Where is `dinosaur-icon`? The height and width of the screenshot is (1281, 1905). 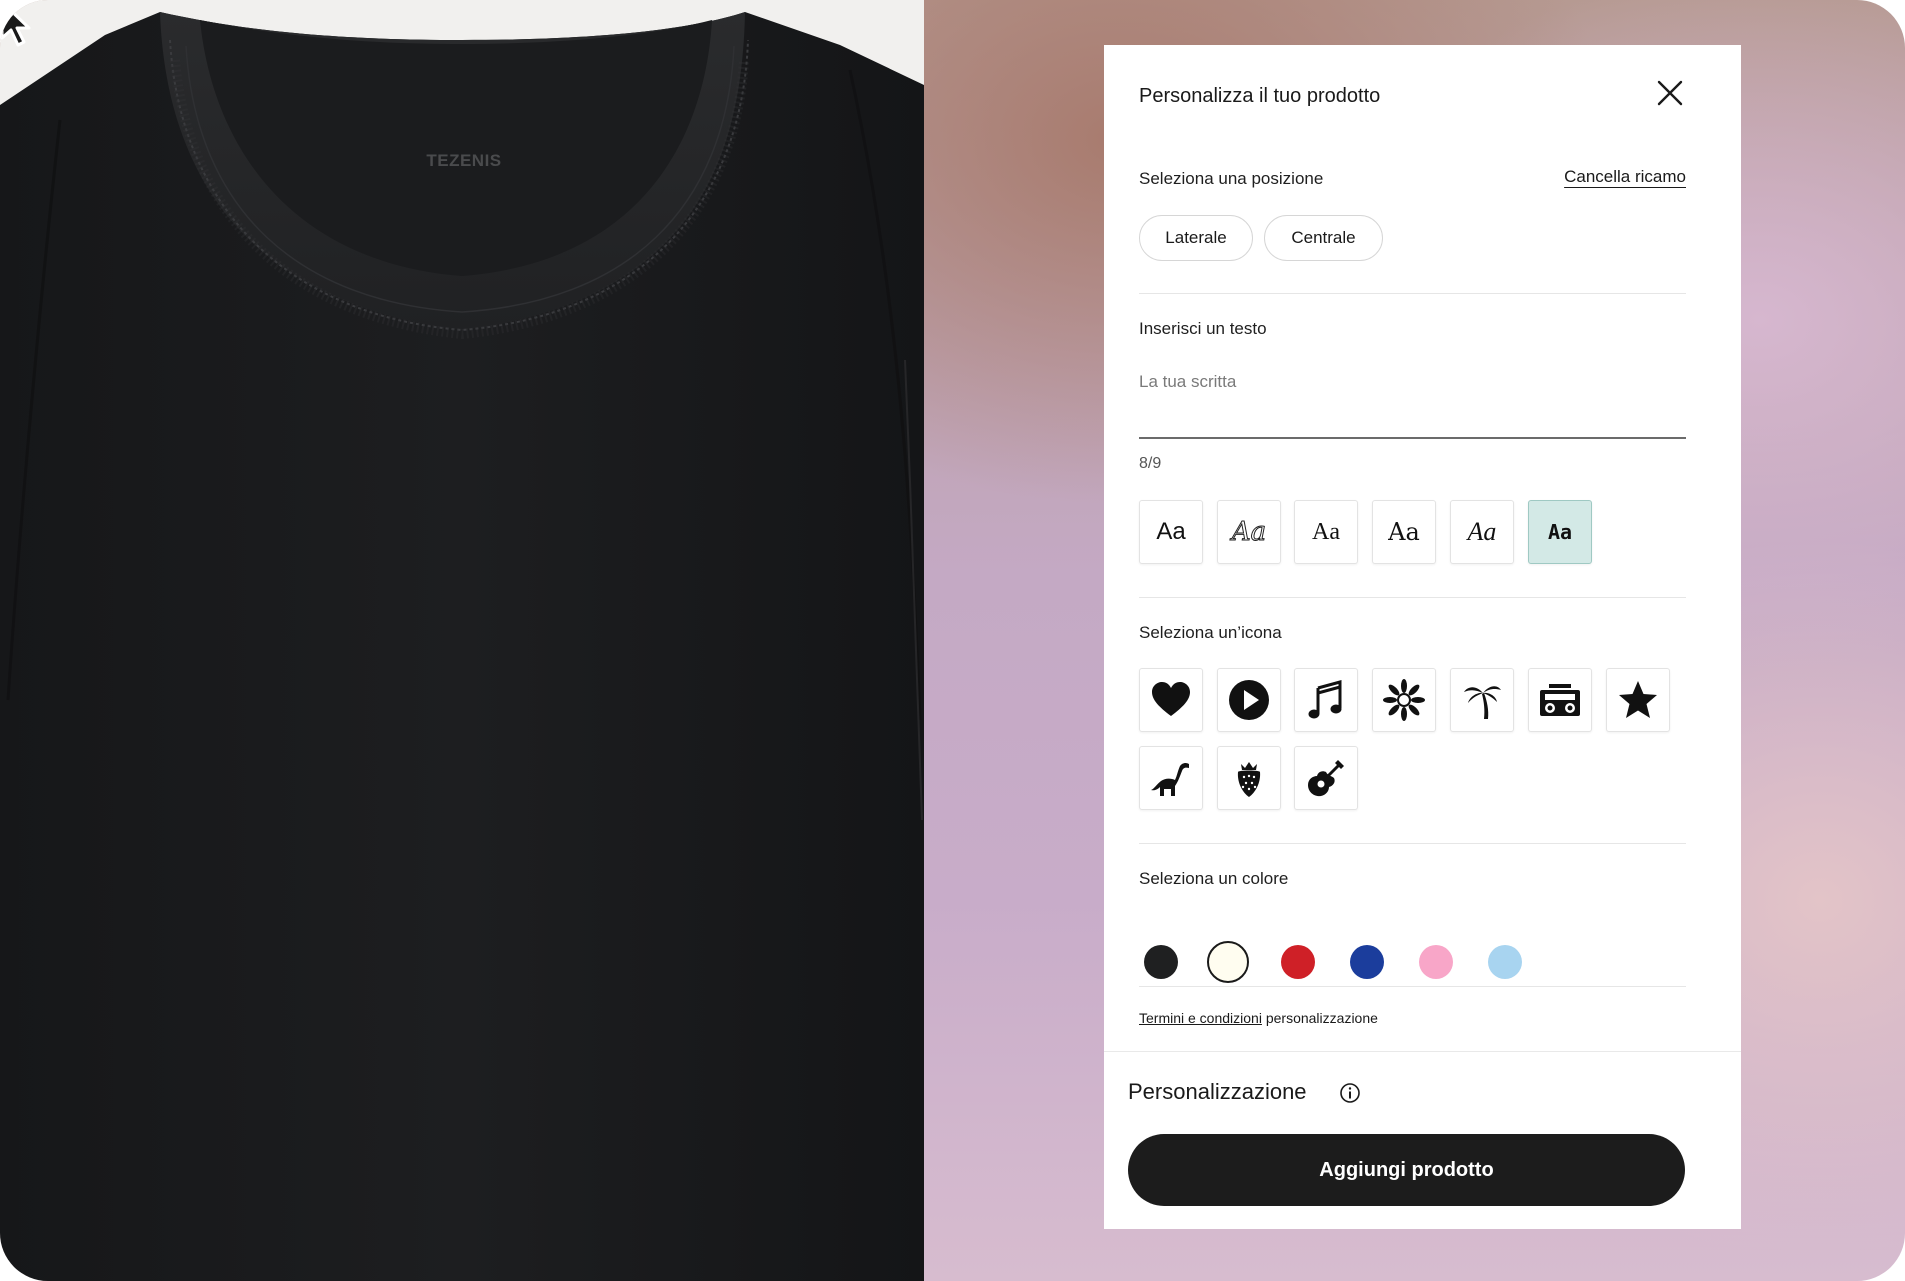
dinosaur-icon is located at coordinates (1170, 779).